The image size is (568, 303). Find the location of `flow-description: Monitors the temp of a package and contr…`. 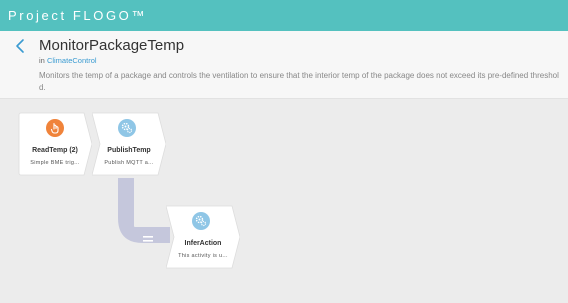

flow-description: Monitors the temp of a package and contr… is located at coordinates (300, 82).